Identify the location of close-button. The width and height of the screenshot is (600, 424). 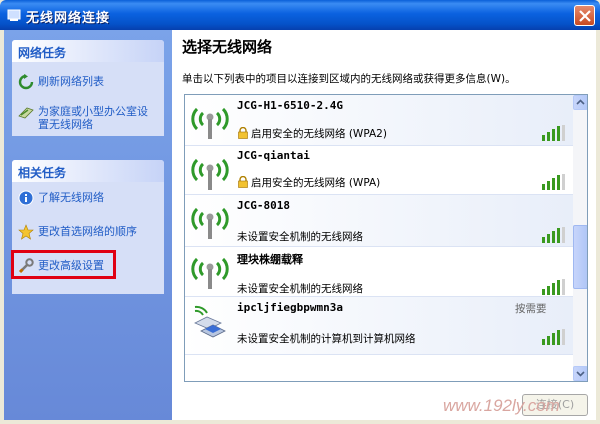
(584, 15).